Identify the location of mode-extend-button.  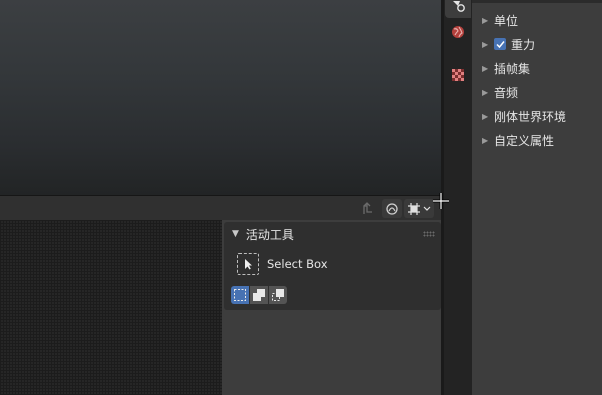
(259, 295).